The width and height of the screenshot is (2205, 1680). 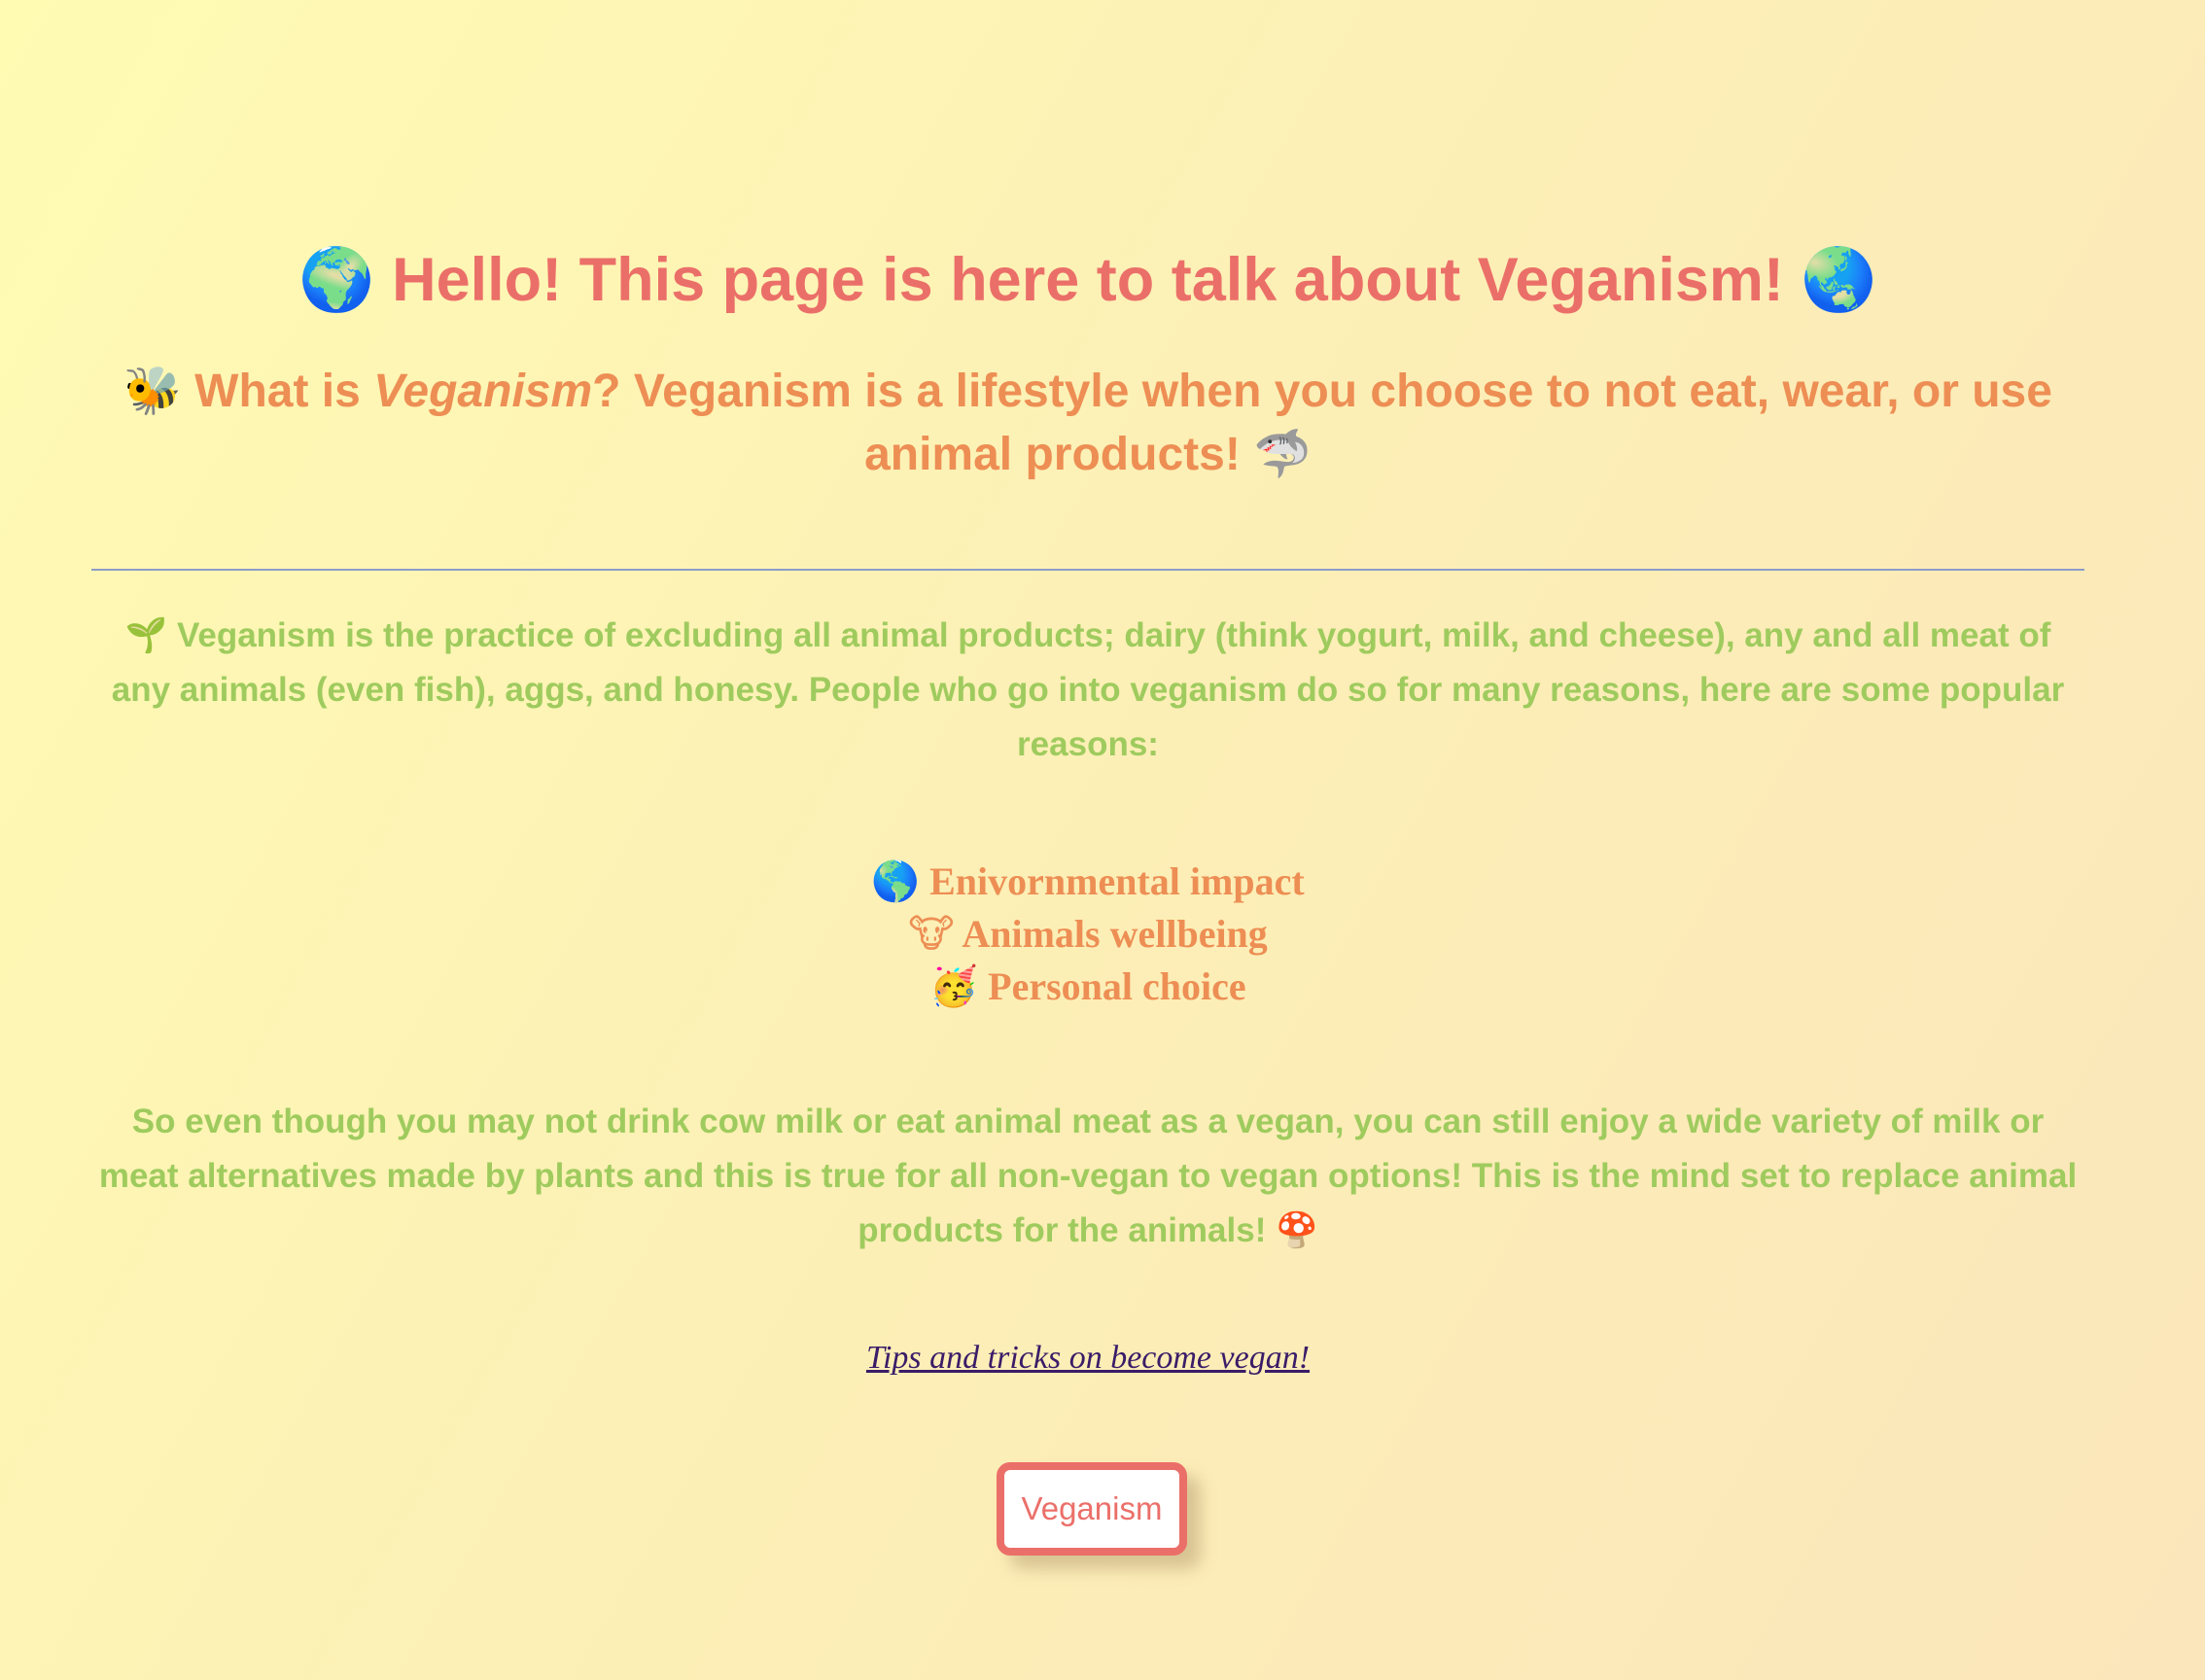 I want to click on list-item: 🐮 Animals wellbeing, so click(x=1087, y=934).